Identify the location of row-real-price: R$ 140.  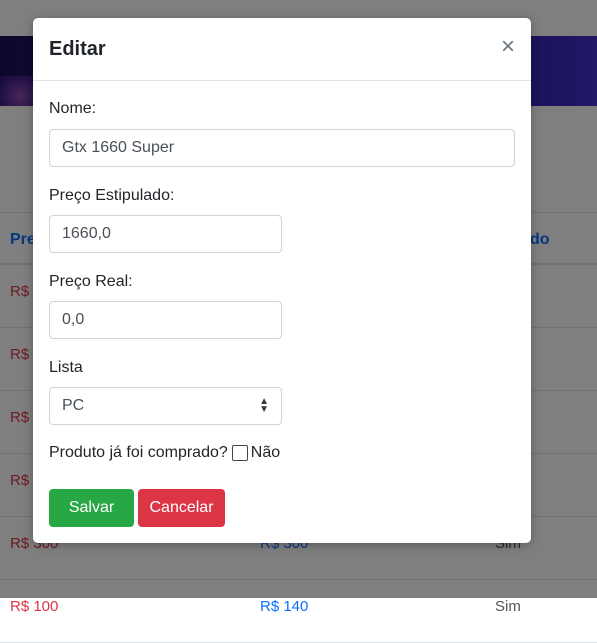
(284, 606).